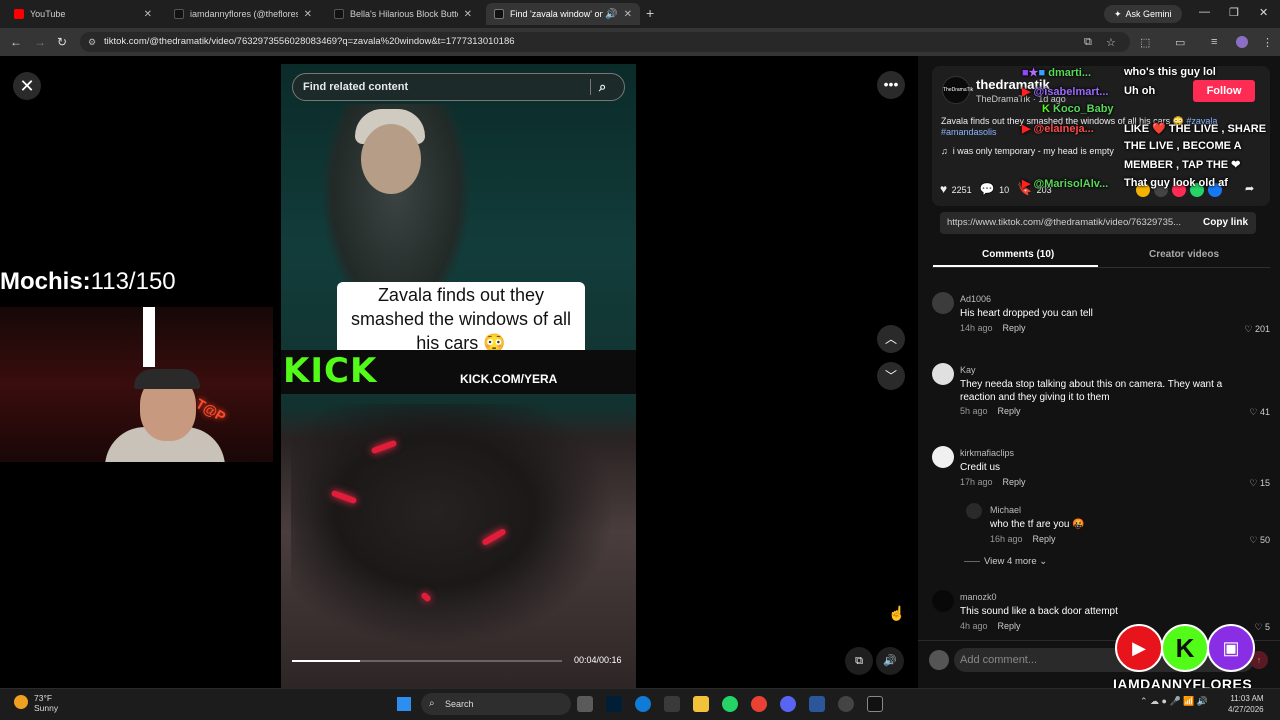 This screenshot has width=1280, height=720. Describe the element at coordinates (40, 42) in the screenshot. I see `forward-icon: →` at that location.